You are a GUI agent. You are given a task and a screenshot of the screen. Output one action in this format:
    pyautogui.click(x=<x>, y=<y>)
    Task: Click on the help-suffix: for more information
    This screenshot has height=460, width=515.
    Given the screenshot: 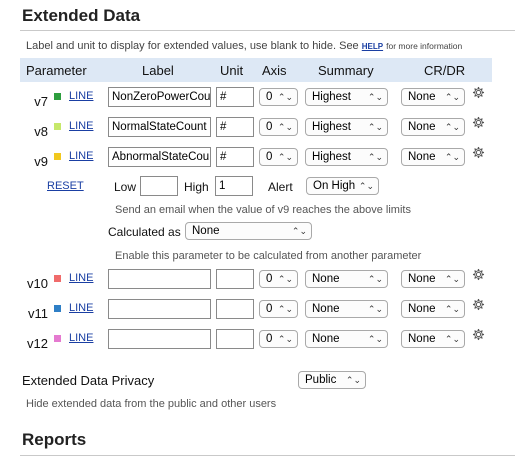 What is the action you would take?
    pyautogui.click(x=424, y=46)
    